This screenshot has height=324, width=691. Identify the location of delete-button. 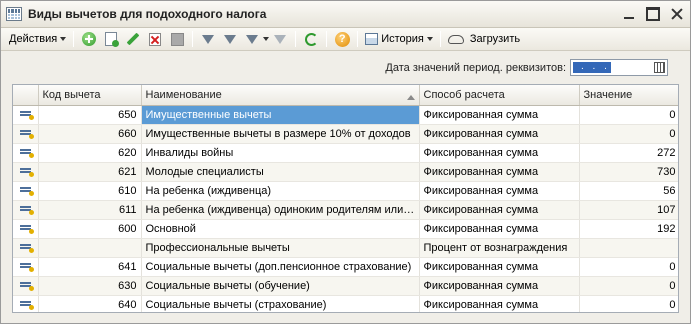
(155, 39).